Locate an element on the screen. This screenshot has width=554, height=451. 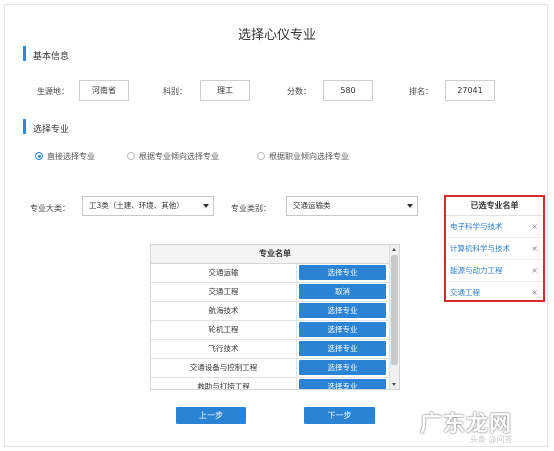
selected-major-name: 交通工程 is located at coordinates (465, 292).